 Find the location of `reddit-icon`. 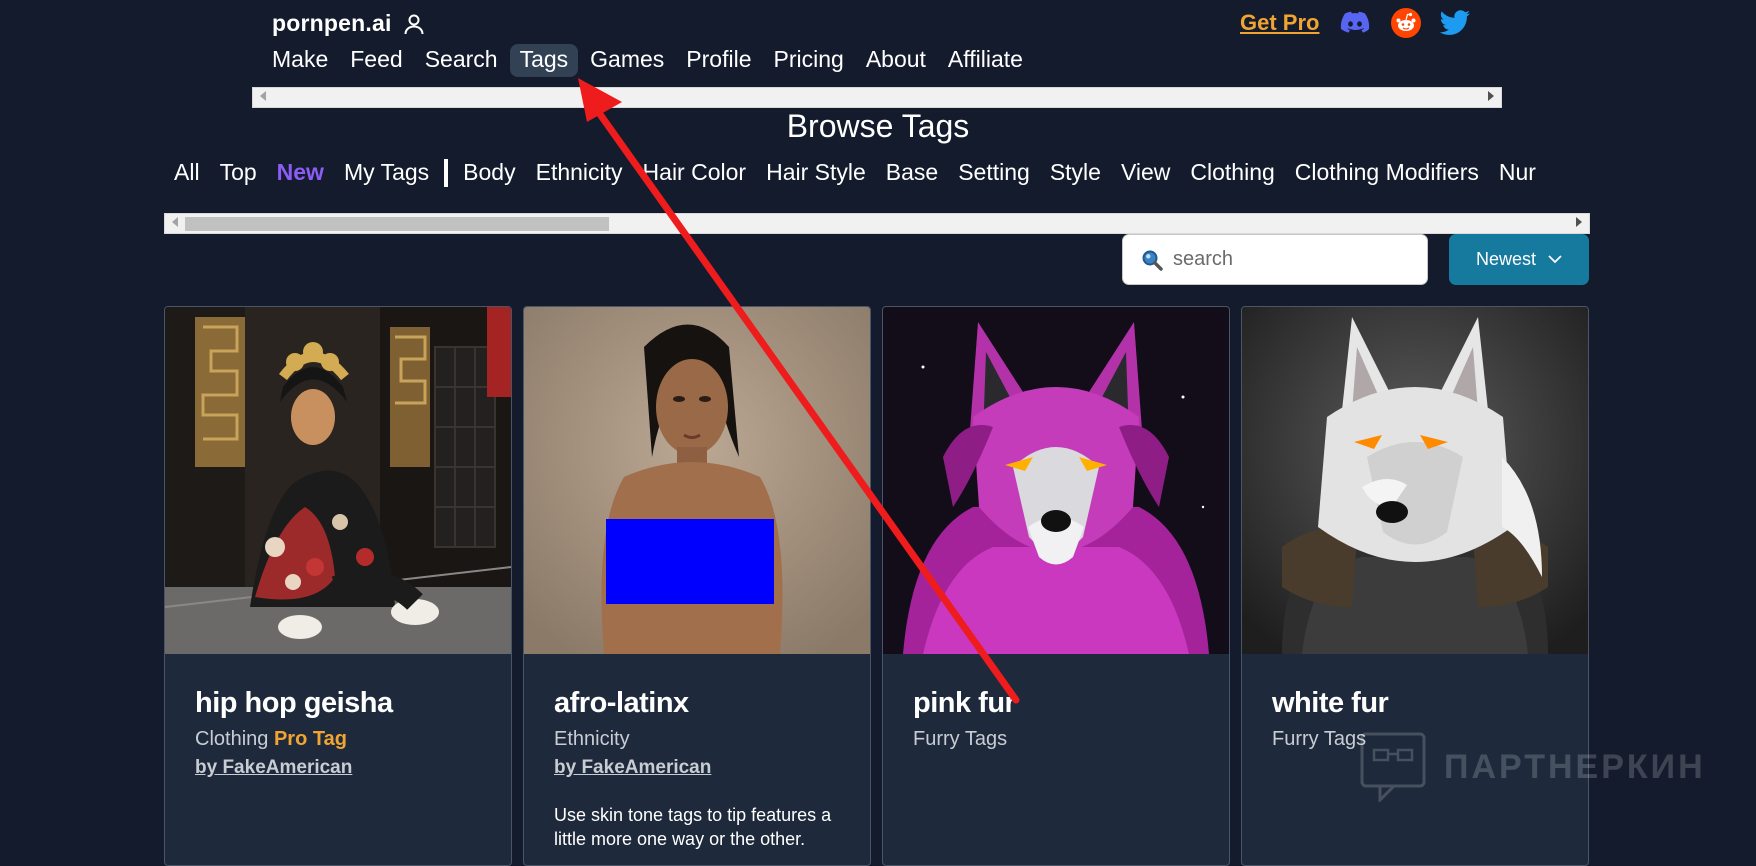

reddit-icon is located at coordinates (1406, 23).